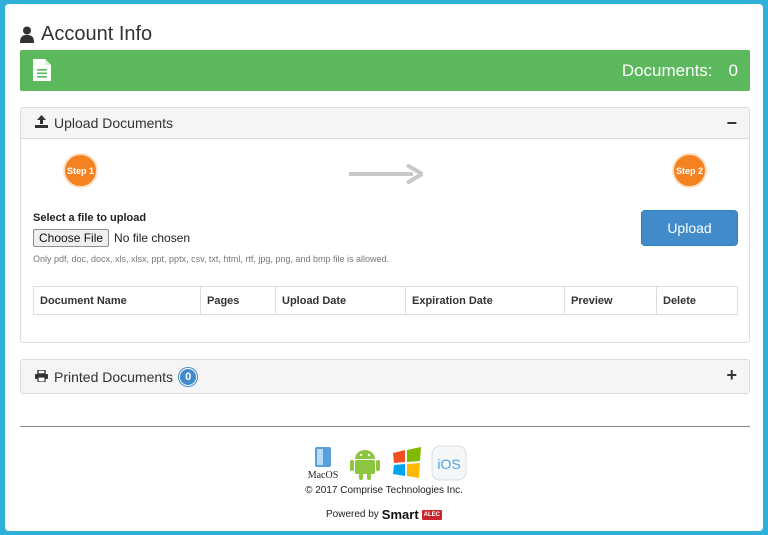  Describe the element at coordinates (731, 375) in the screenshot. I see `expand-toggle: +` at that location.